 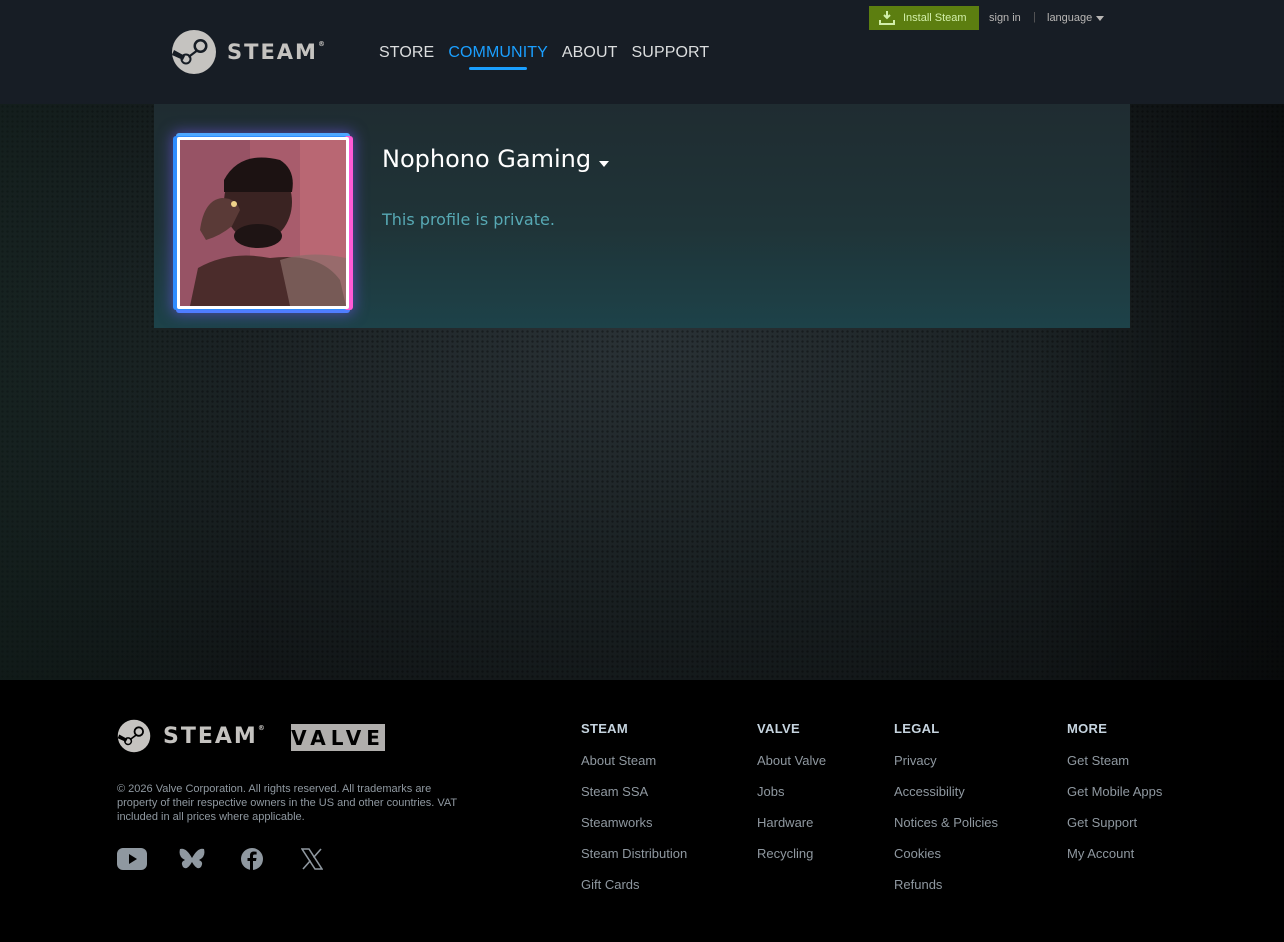 I want to click on footer-col-title: MORE, so click(x=1087, y=728).